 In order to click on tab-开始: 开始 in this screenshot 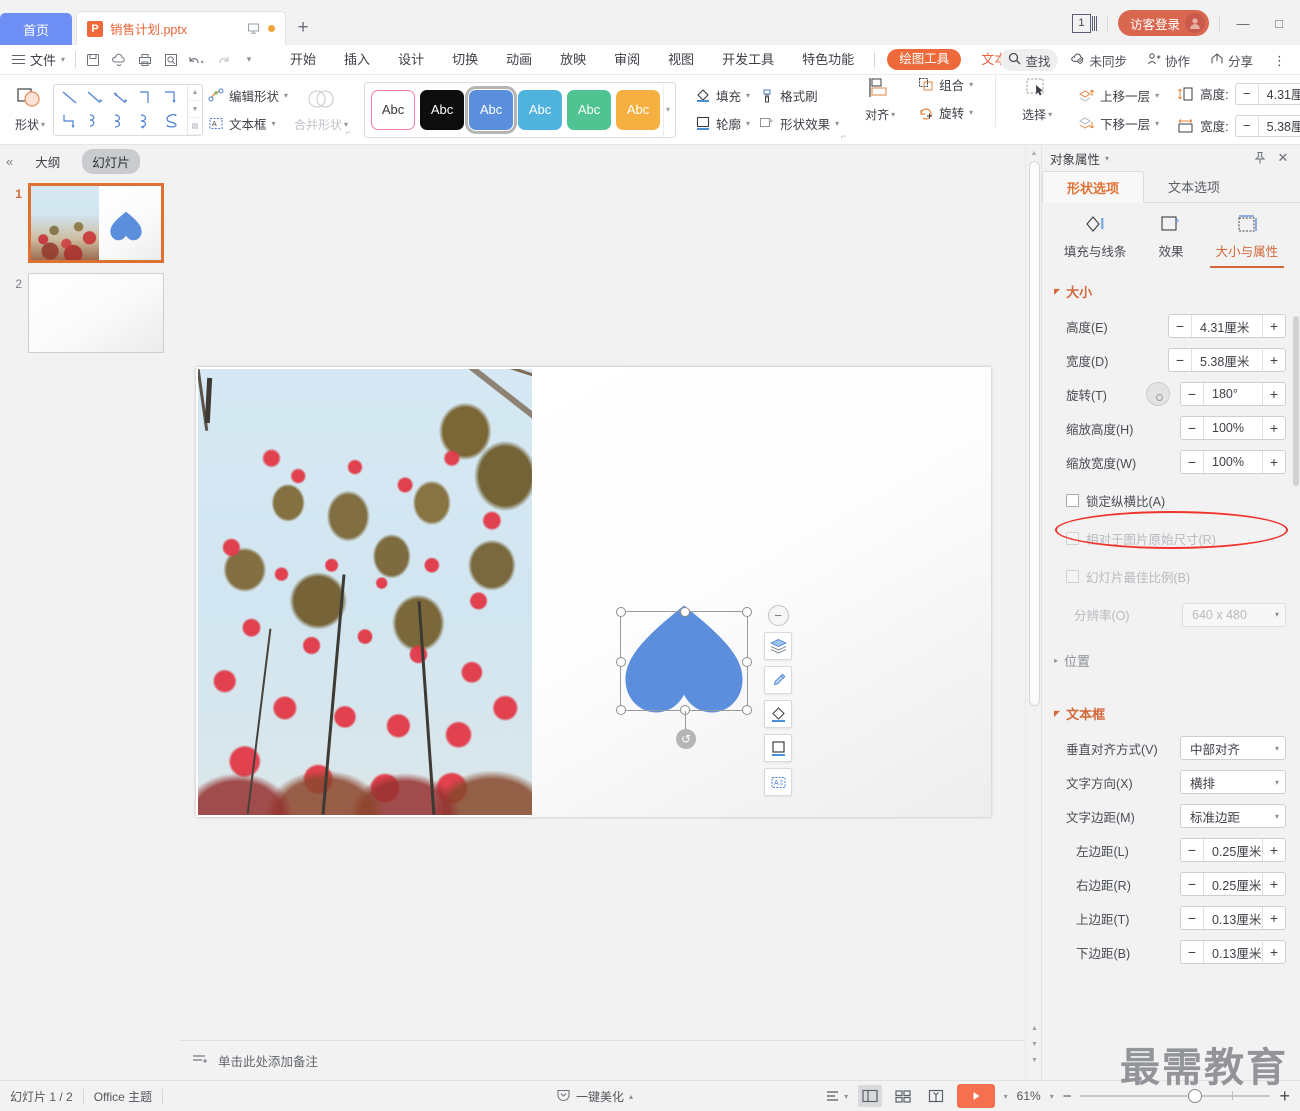, I will do `click(303, 60)`.